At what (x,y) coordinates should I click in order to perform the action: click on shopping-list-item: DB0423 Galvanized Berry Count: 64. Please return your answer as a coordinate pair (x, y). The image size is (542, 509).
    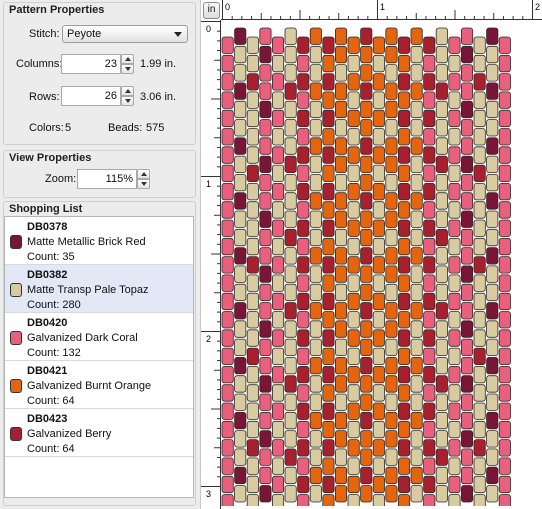
    Looking at the image, I should click on (99, 433).